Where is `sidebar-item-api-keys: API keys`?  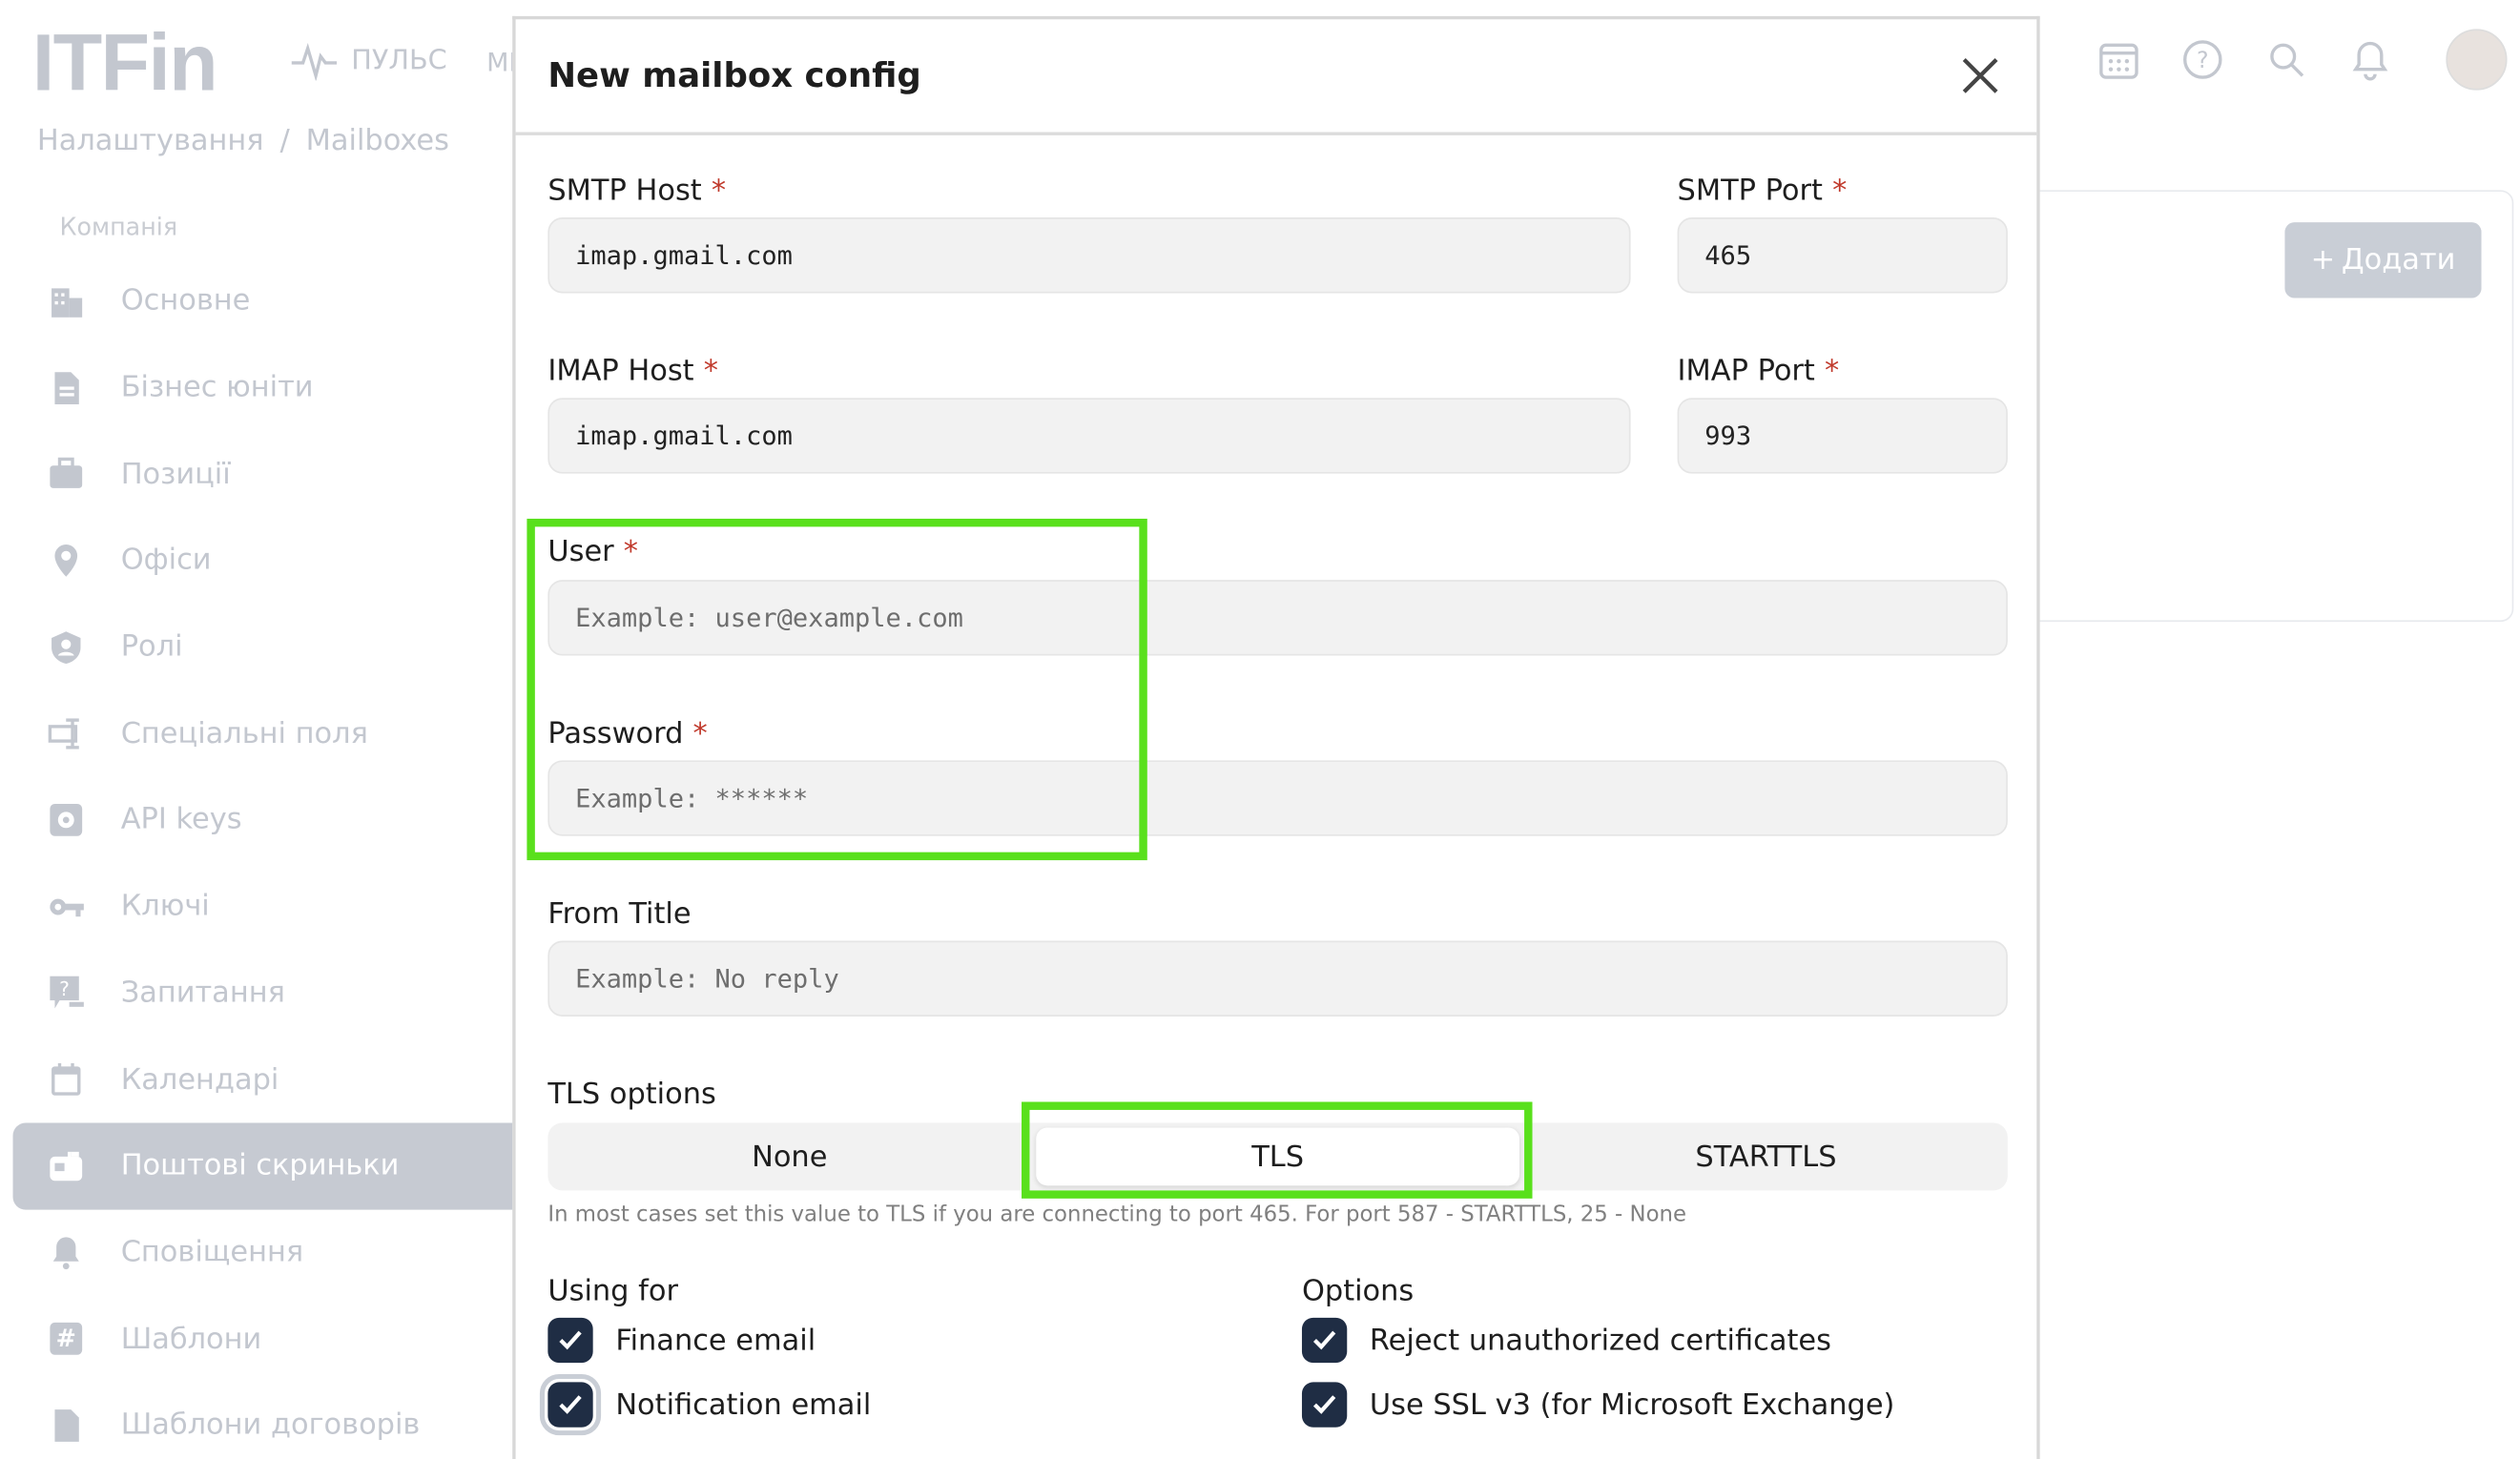 sidebar-item-api-keys: API keys is located at coordinates (264, 819).